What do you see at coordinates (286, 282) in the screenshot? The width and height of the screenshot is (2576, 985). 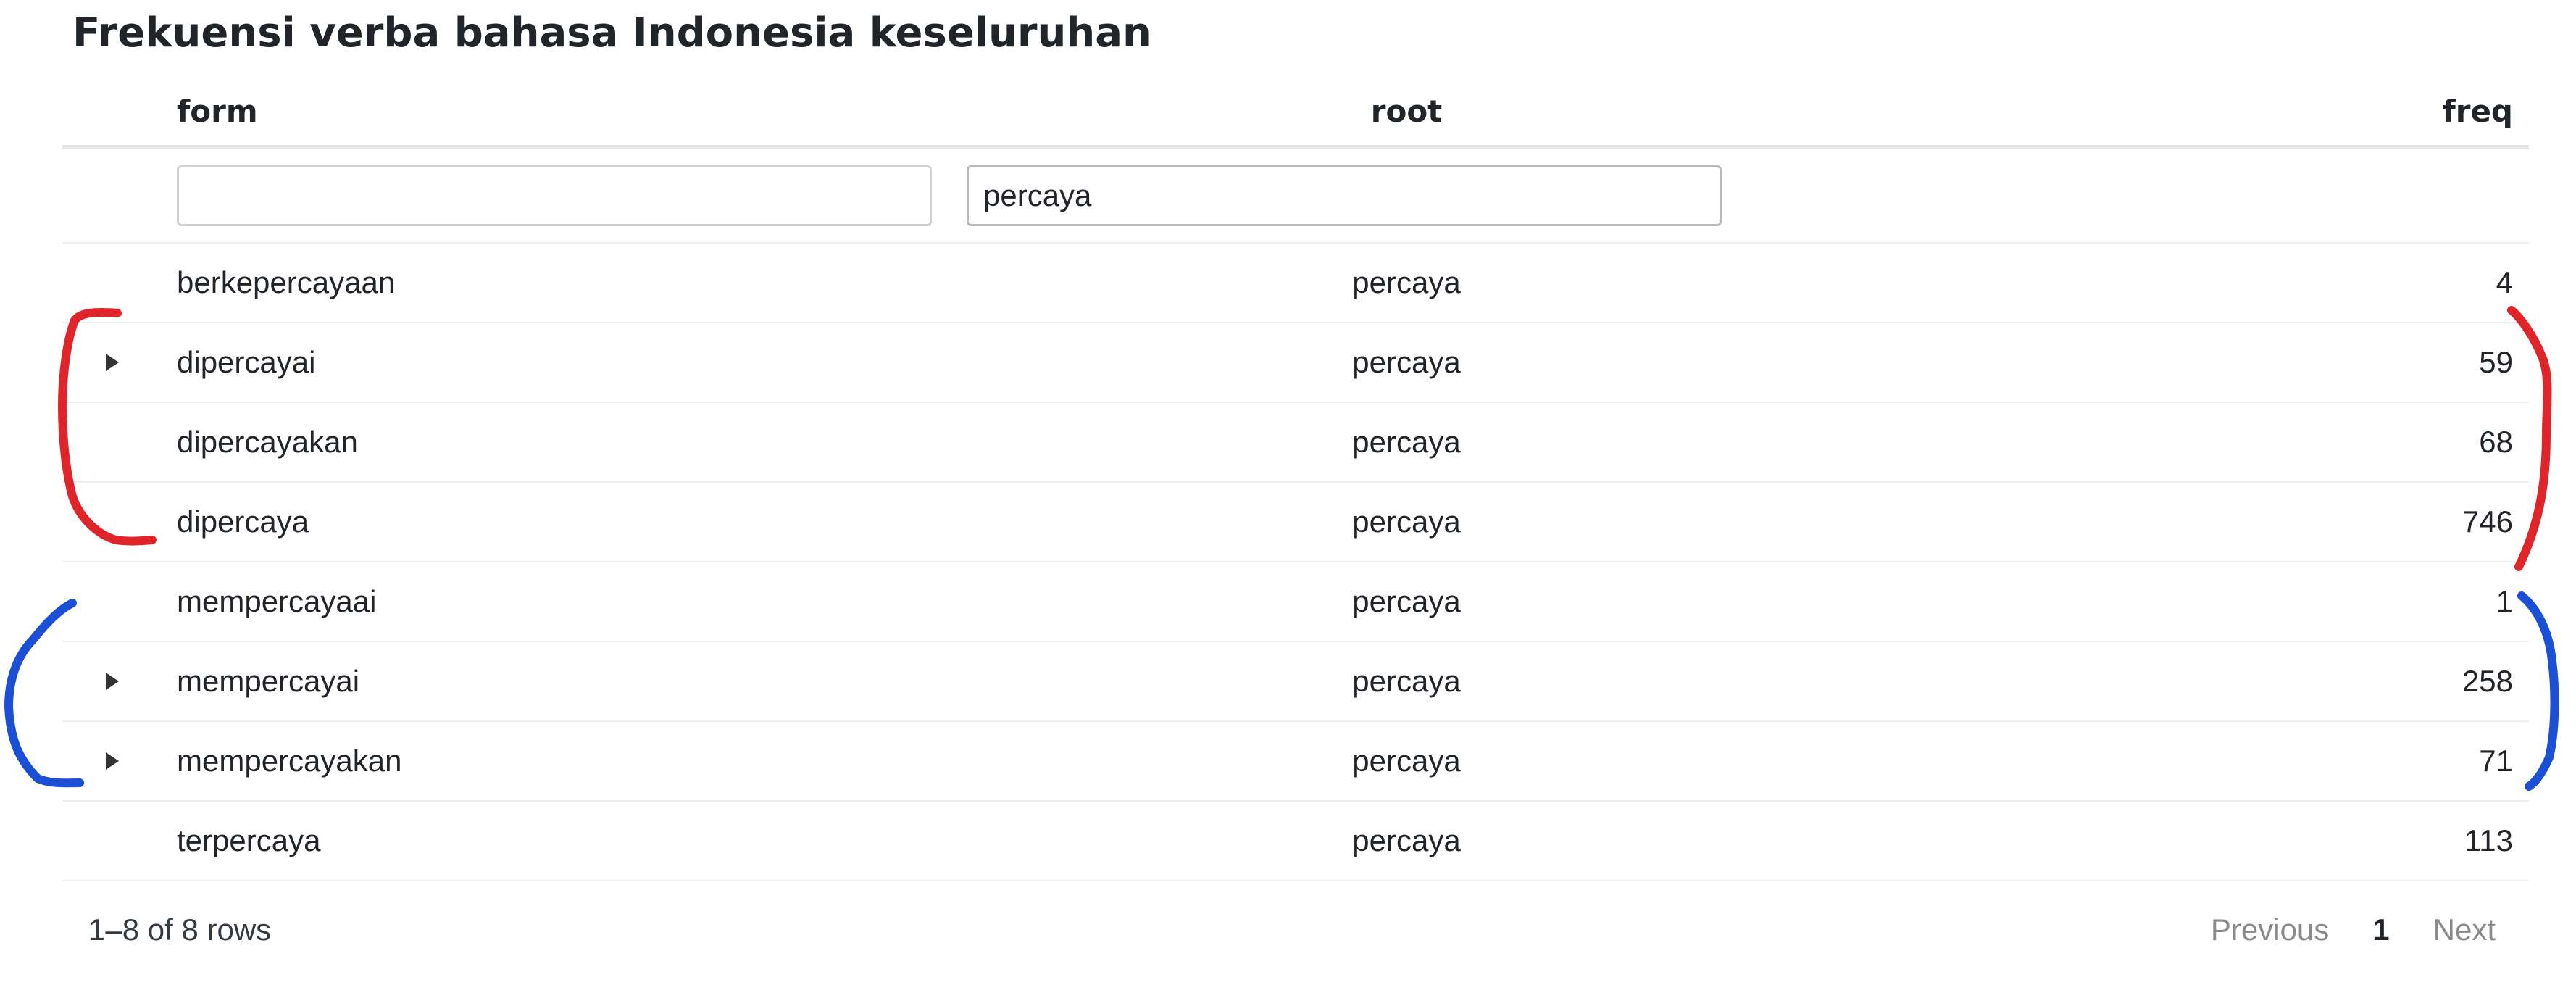 I see `cell-form: berkepercayaan` at bounding box center [286, 282].